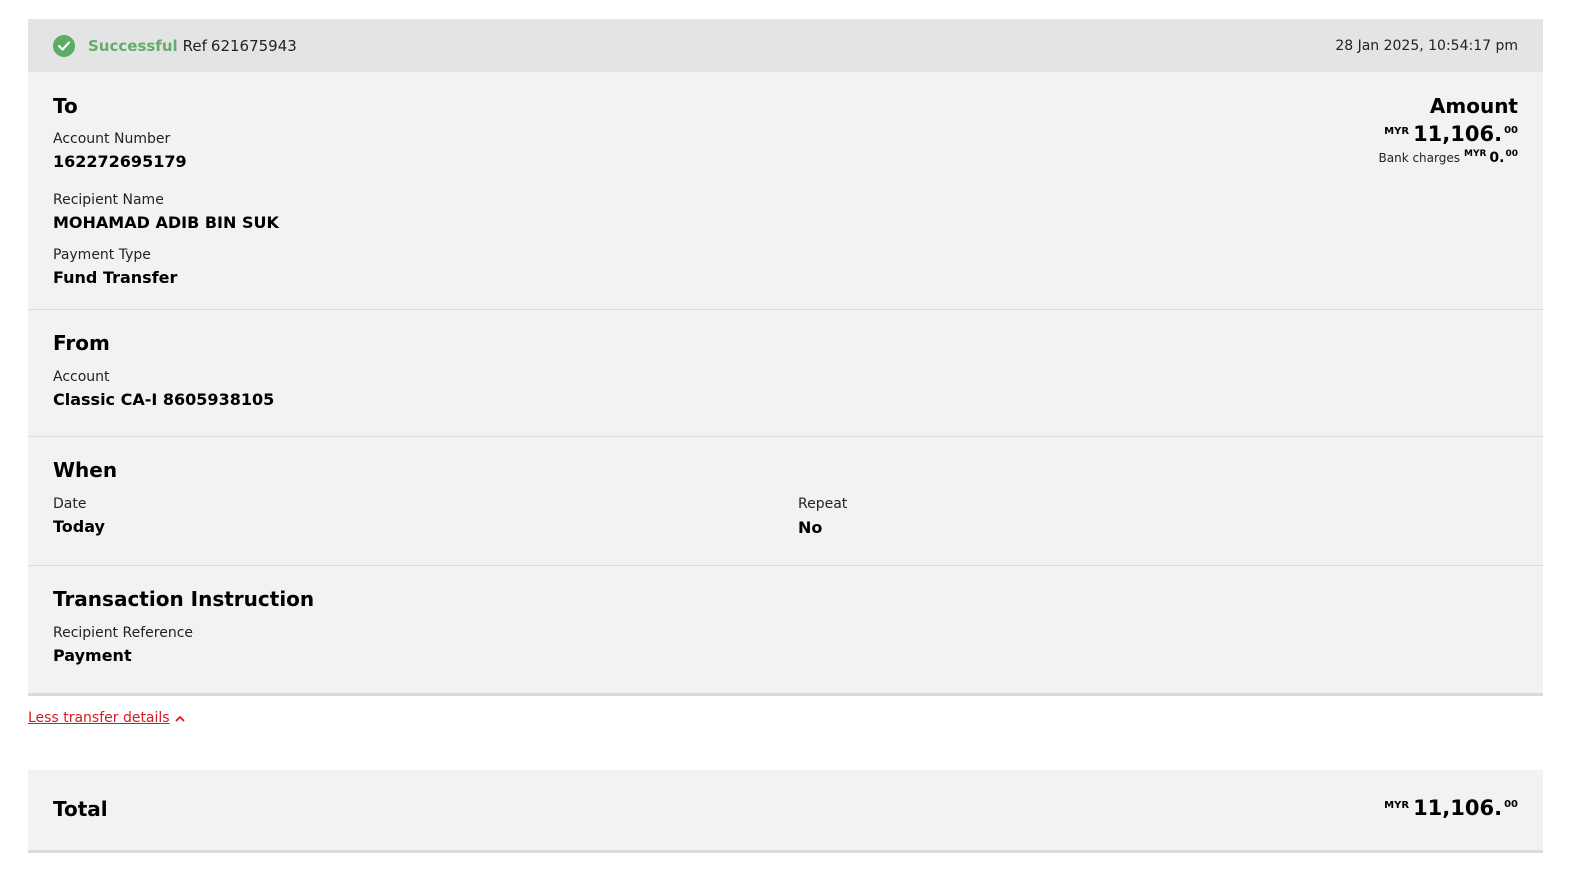  What do you see at coordinates (1419, 158) in the screenshot?
I see `bank-charges-label: Bank charges` at bounding box center [1419, 158].